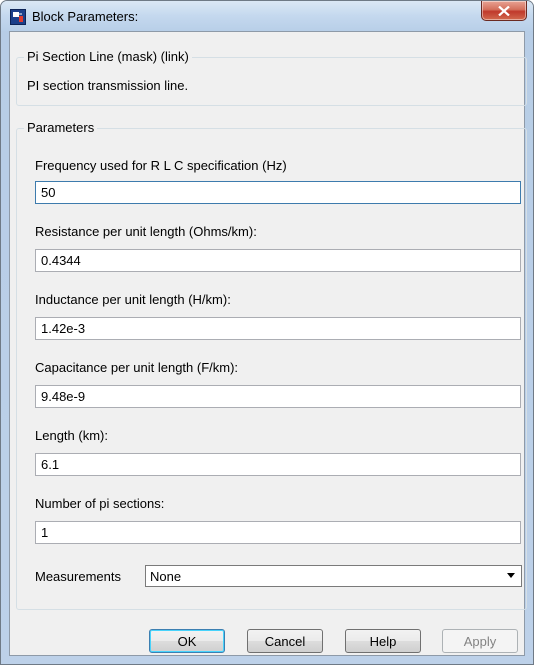  Describe the element at coordinates (187, 641) in the screenshot. I see `ok-button: OK` at that location.